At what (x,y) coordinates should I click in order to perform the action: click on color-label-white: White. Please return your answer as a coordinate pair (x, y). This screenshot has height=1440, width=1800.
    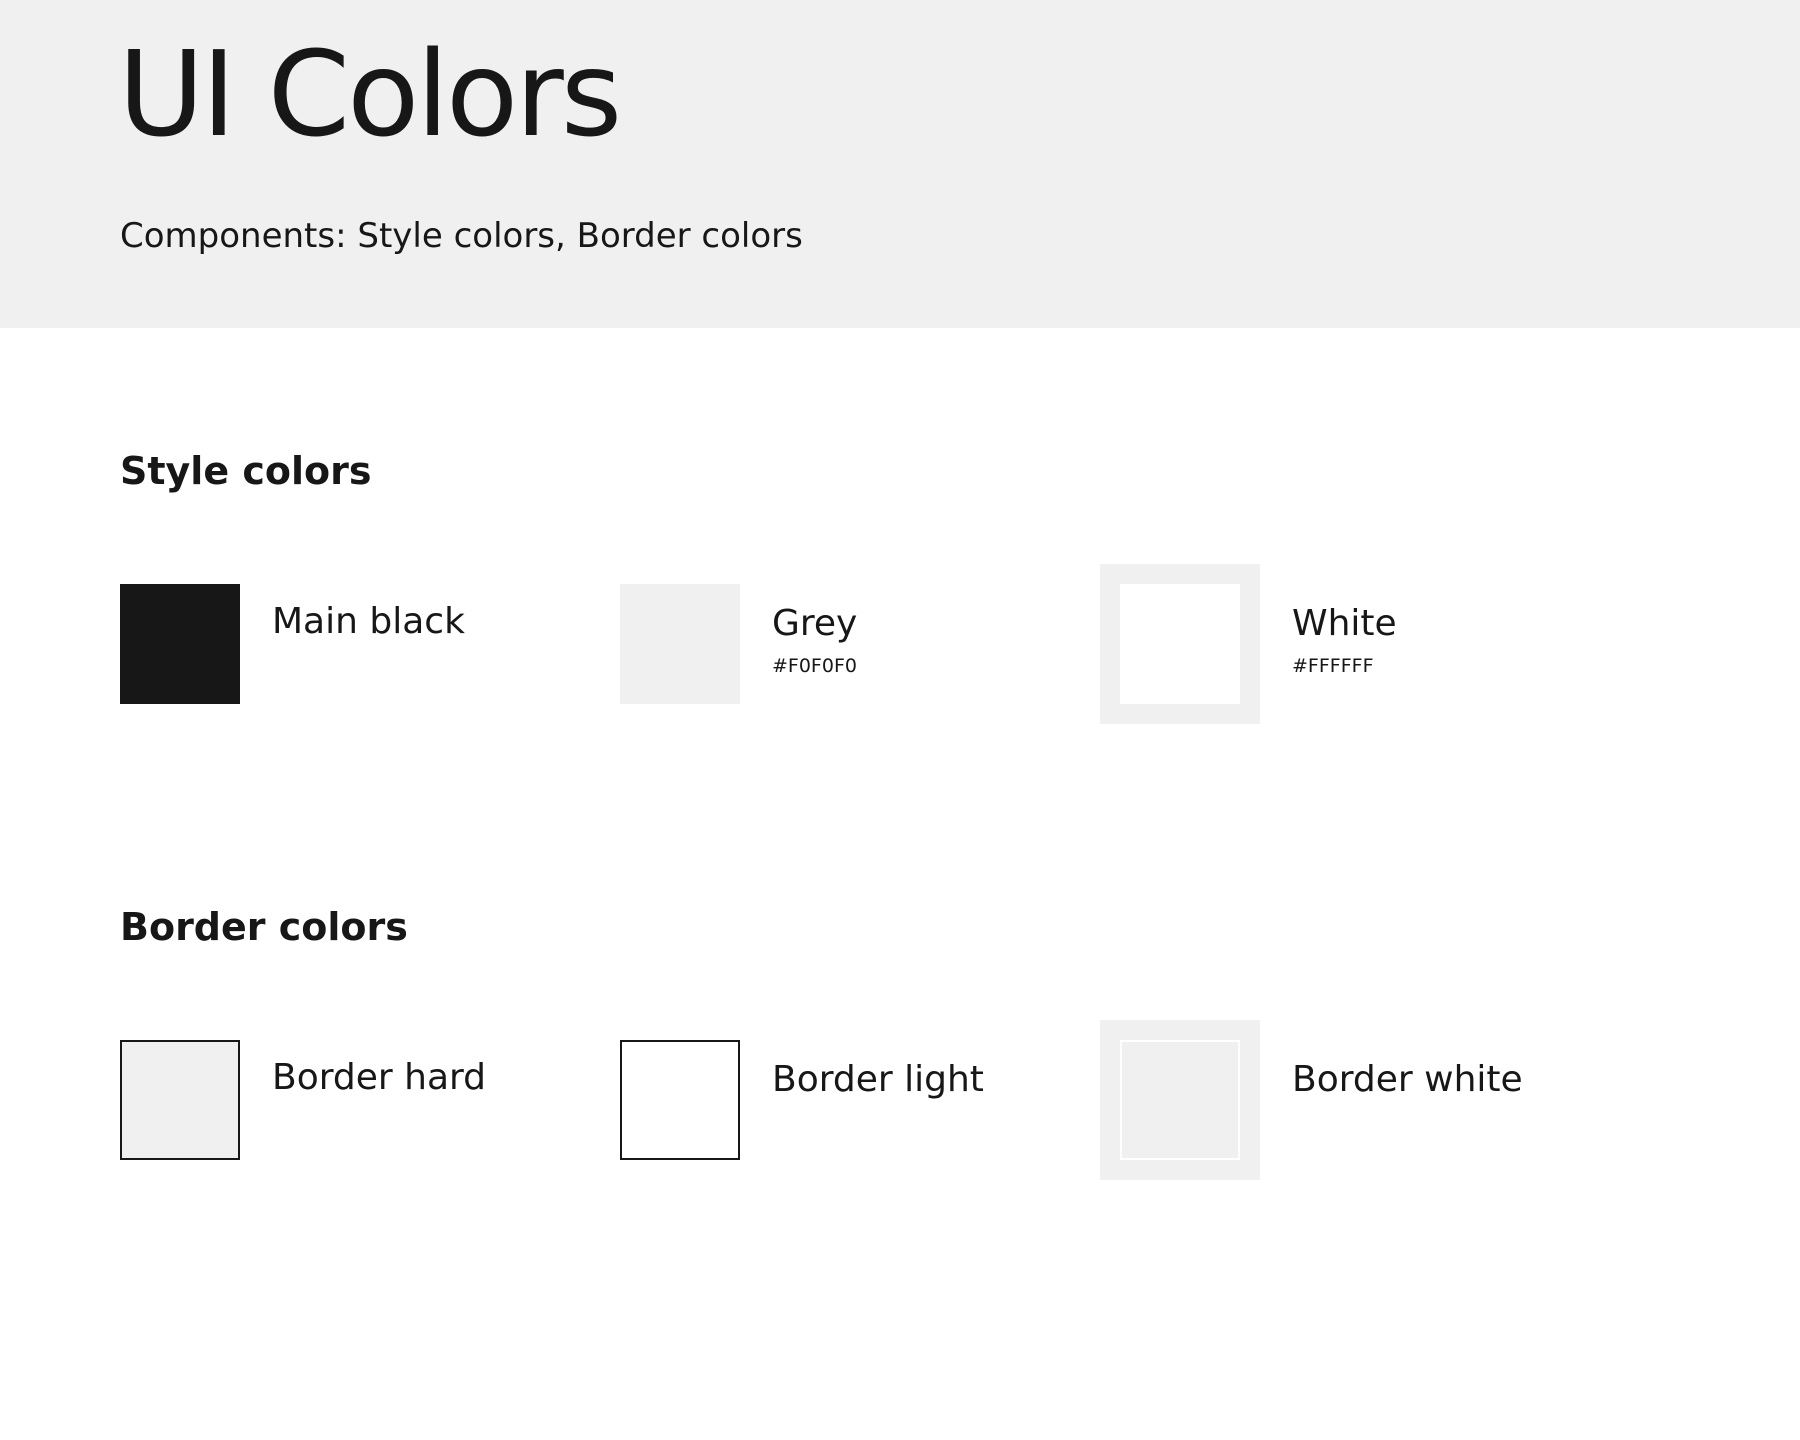
    Looking at the image, I should click on (1344, 623).